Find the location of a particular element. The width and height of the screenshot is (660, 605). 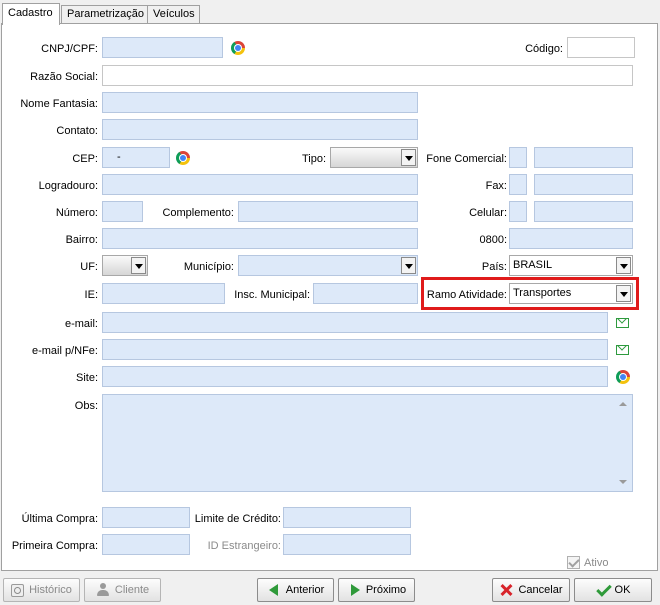

fax-ddd-field is located at coordinates (518, 184).